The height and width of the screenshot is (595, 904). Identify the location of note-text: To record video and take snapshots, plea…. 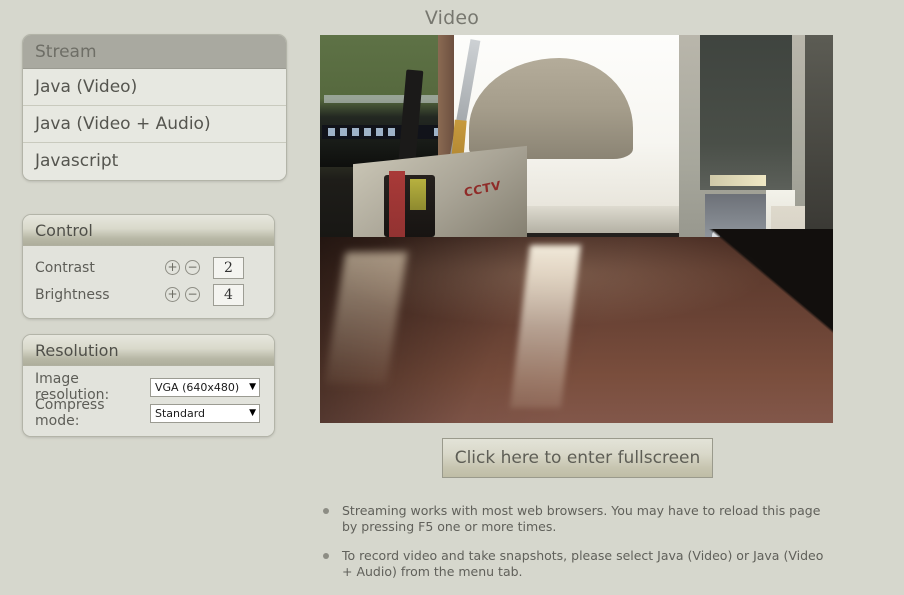
(583, 563).